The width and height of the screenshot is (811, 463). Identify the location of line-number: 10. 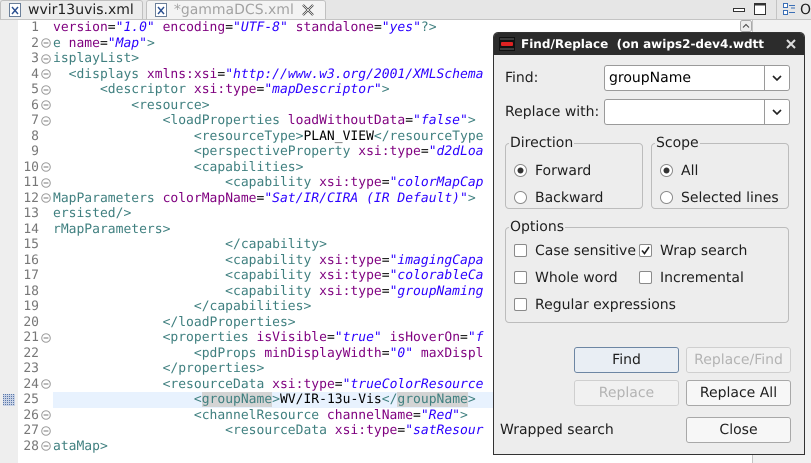
(30, 167).